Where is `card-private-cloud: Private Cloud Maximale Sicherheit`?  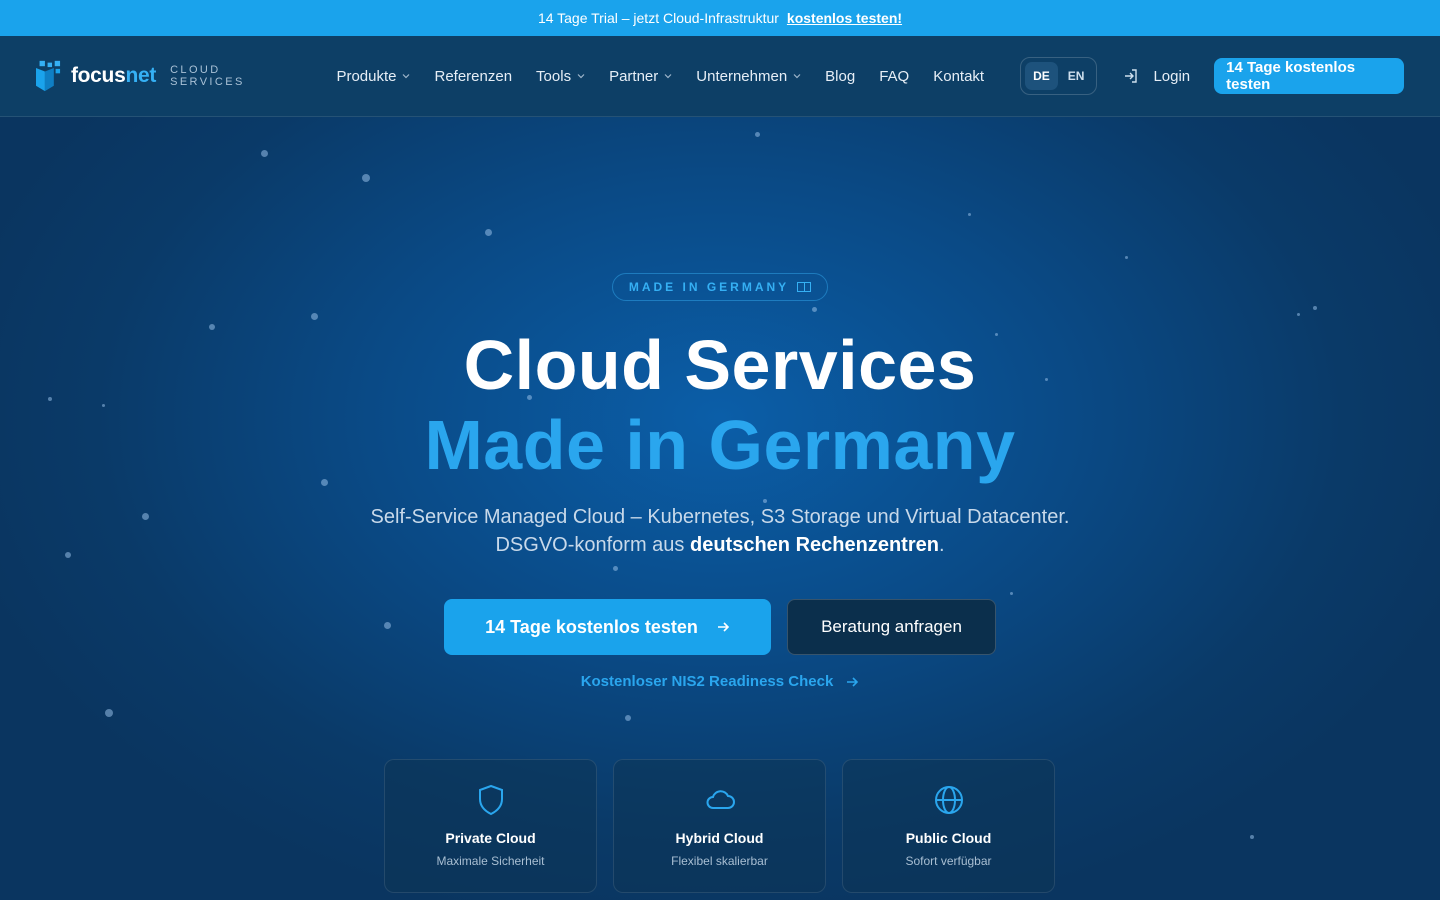
card-private-cloud: Private Cloud Maximale Sicherheit is located at coordinates (490, 826).